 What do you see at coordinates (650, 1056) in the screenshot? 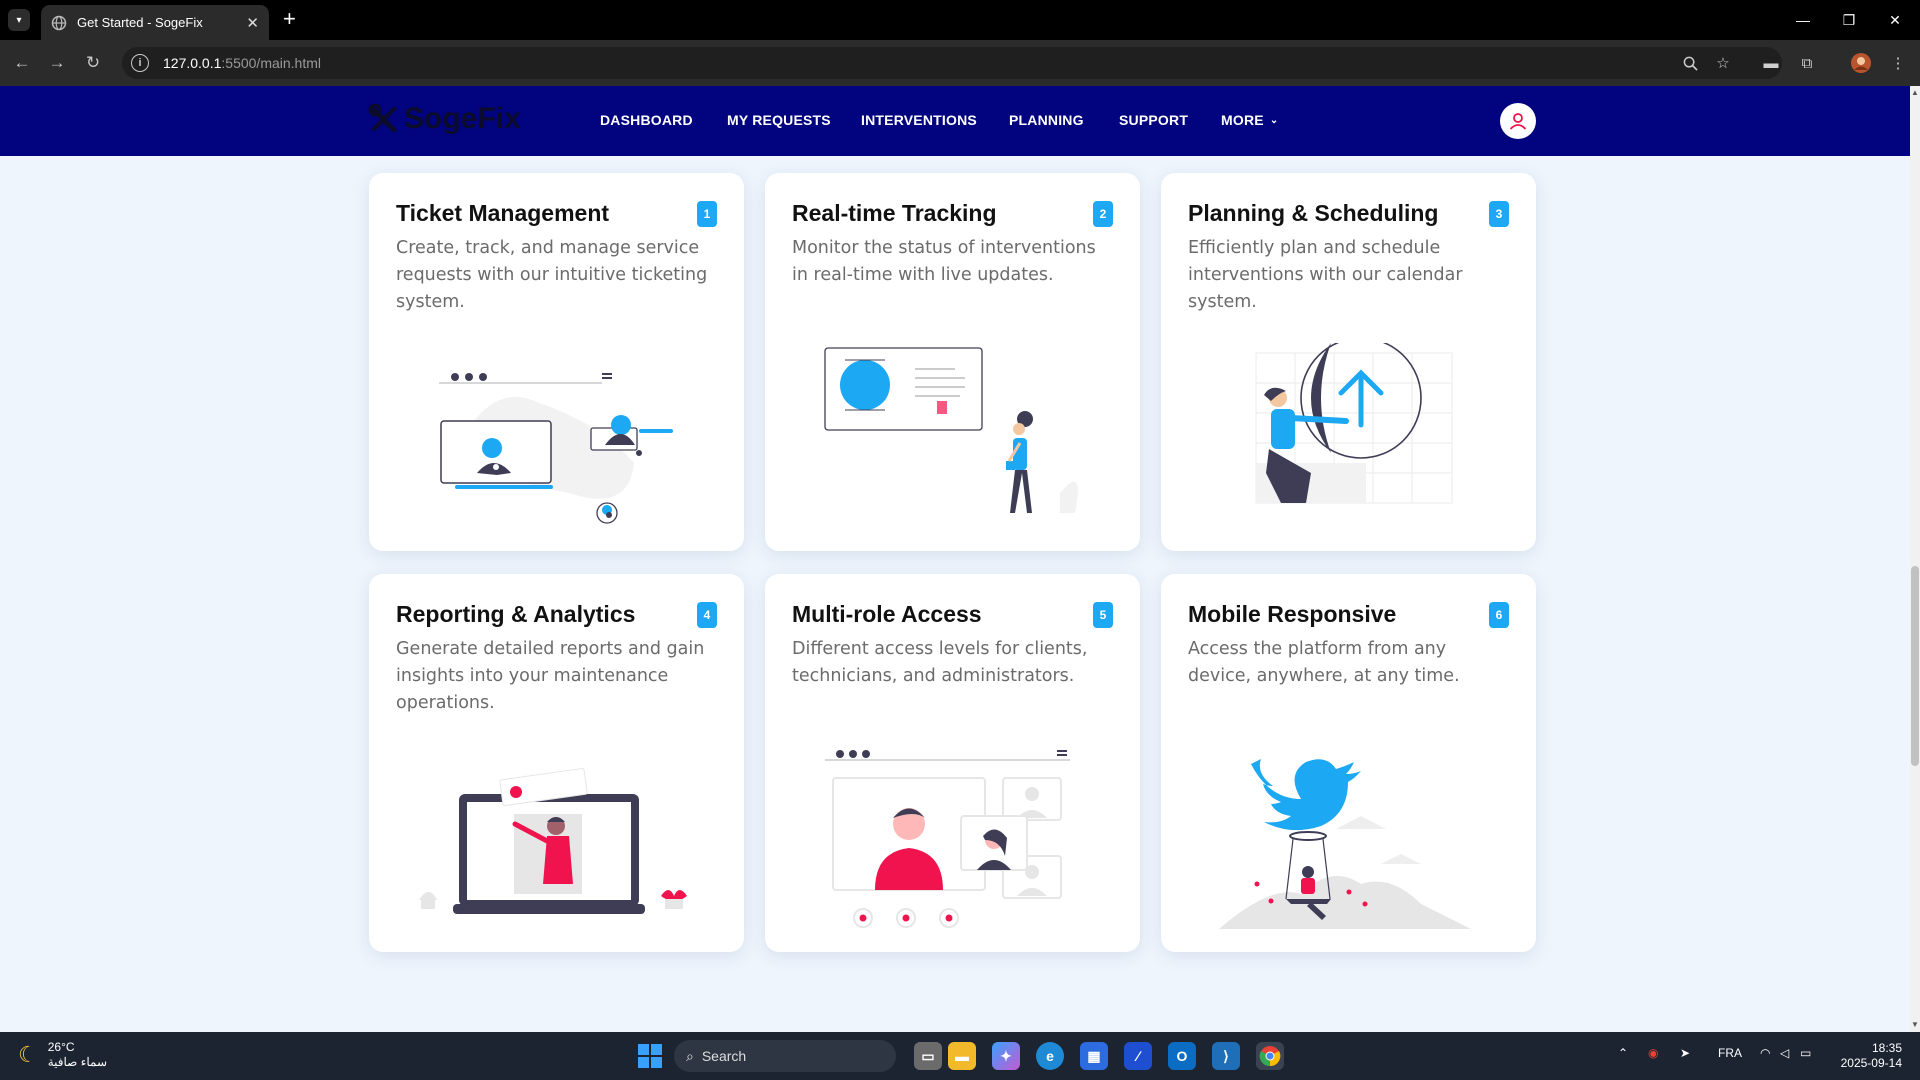
I see `windows-start-icon` at bounding box center [650, 1056].